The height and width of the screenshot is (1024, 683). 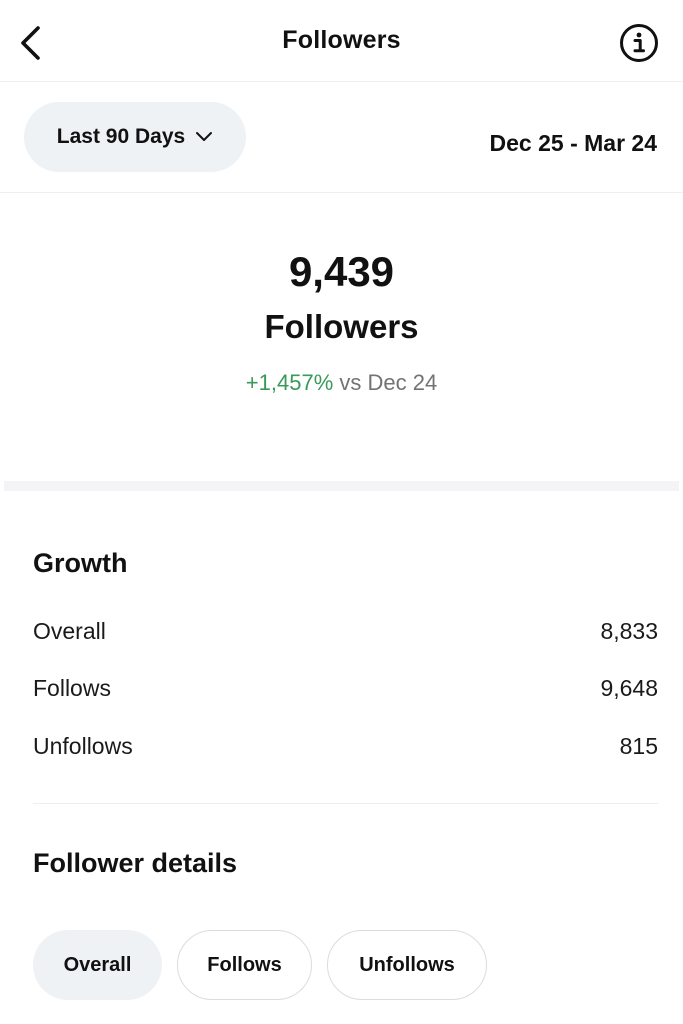 What do you see at coordinates (573, 143) in the screenshot?
I see `date-range-text: Dec 25 - Mar 24` at bounding box center [573, 143].